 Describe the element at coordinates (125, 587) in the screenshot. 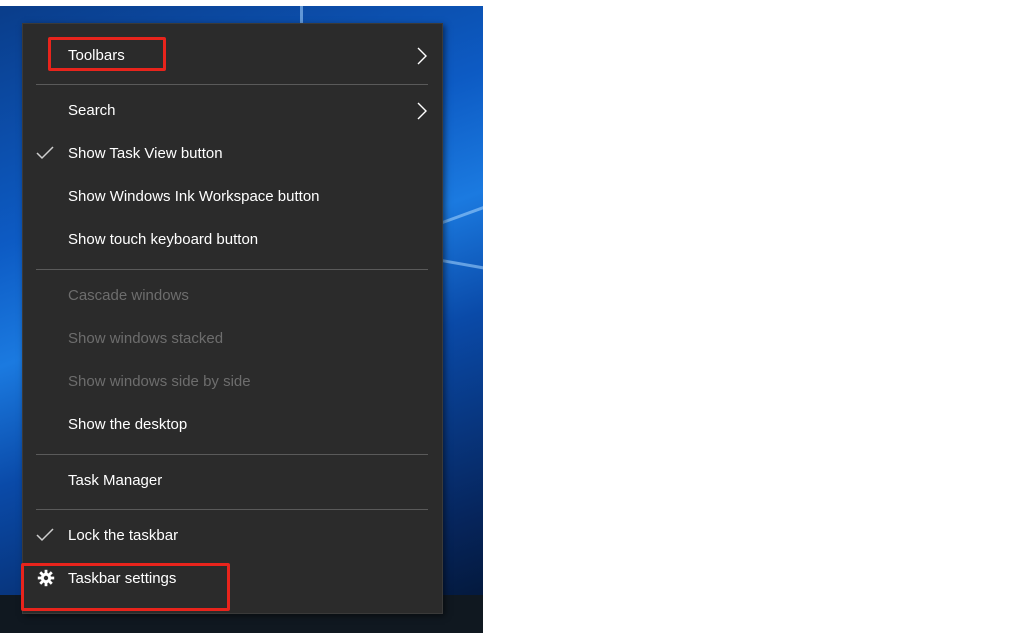

I see `highlight-box-taskbar-settings` at that location.